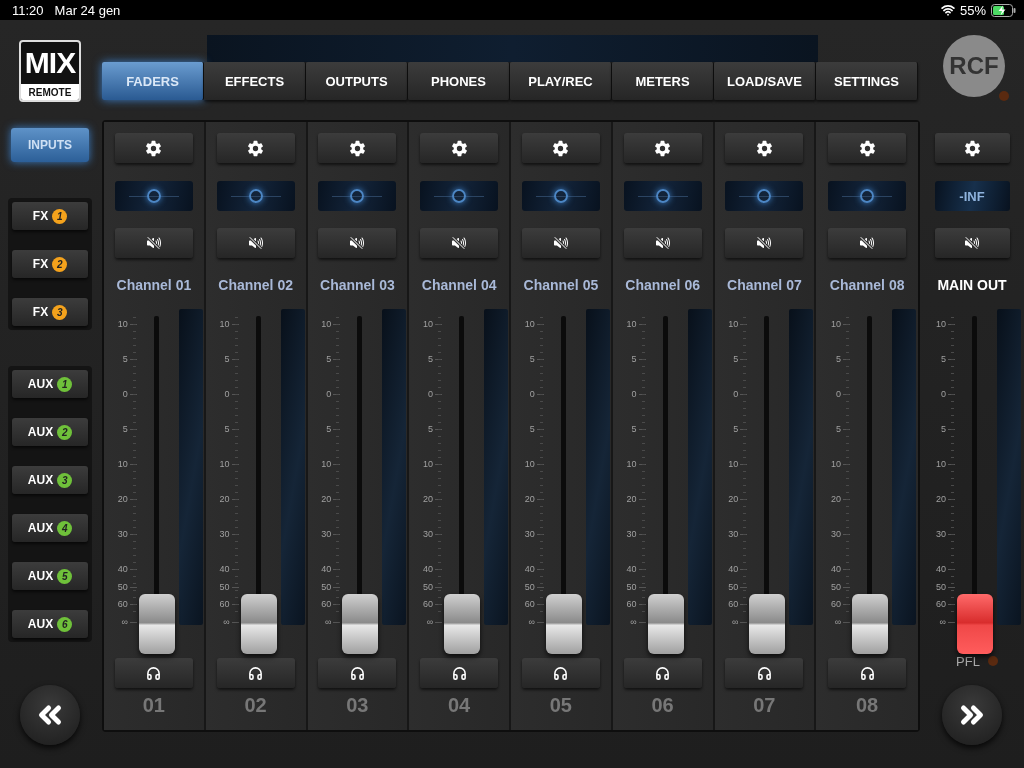 The height and width of the screenshot is (768, 1024). What do you see at coordinates (765, 81) in the screenshot?
I see `tab: LOAD/SAVE` at bounding box center [765, 81].